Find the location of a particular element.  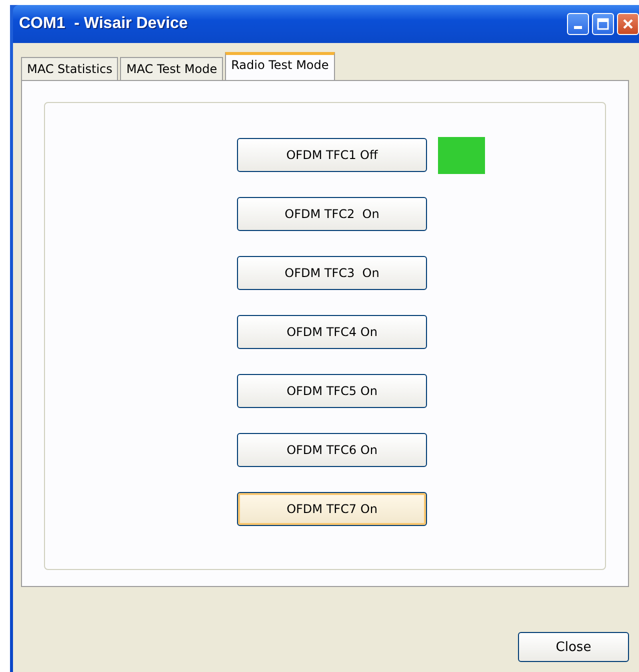

tab: MAC Test Mode is located at coordinates (172, 68).